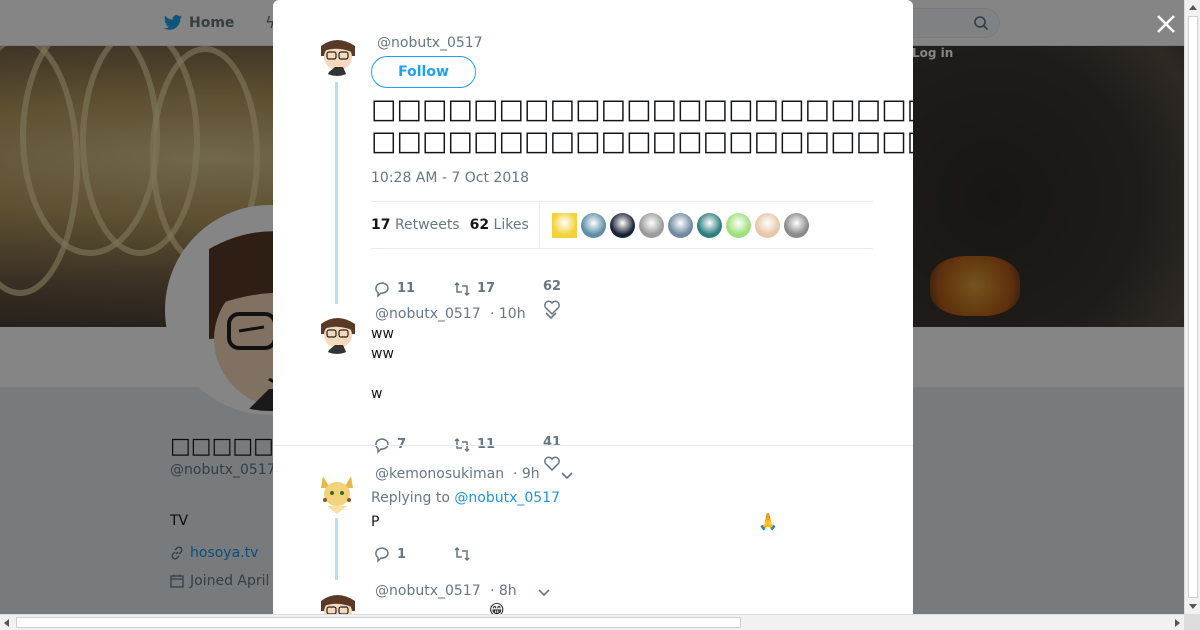 The height and width of the screenshot is (630, 1200). Describe the element at coordinates (768, 521) in the screenshot. I see `pray-emoji: 🙏` at that location.